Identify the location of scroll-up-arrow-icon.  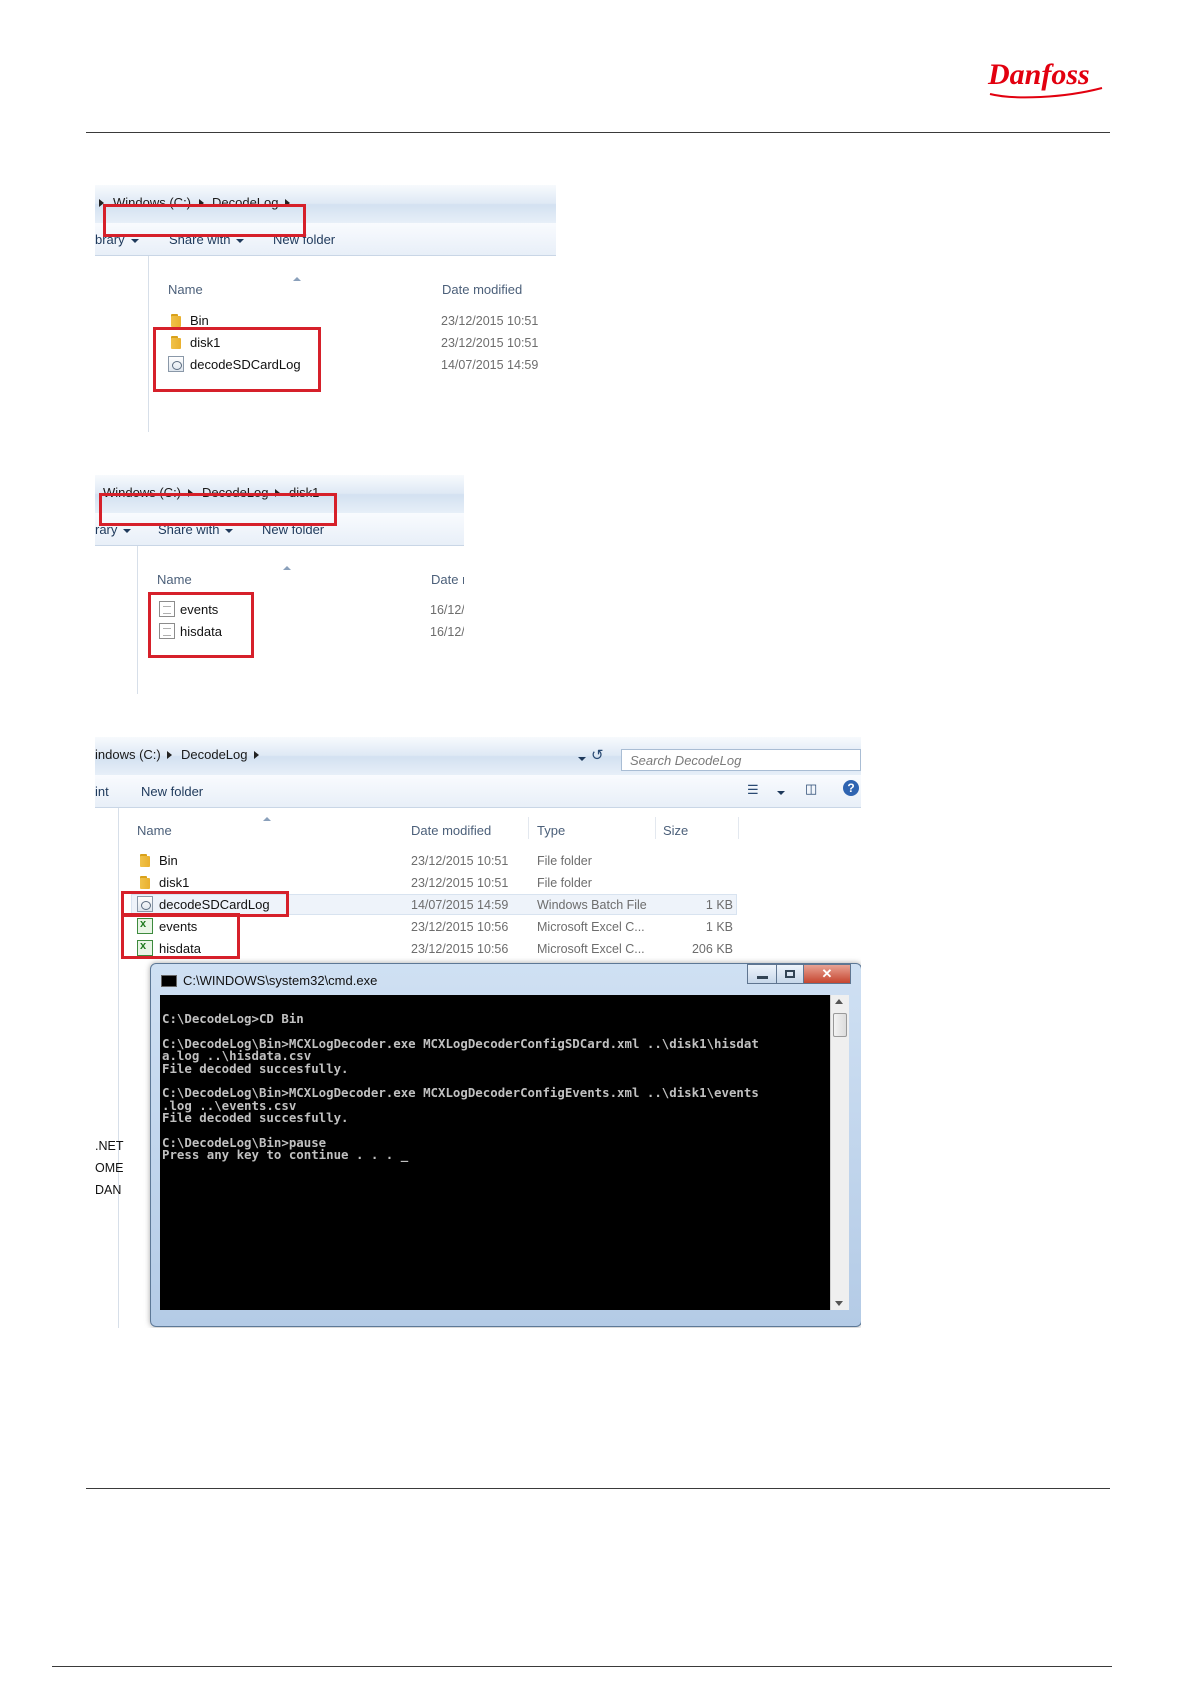
(839, 1001).